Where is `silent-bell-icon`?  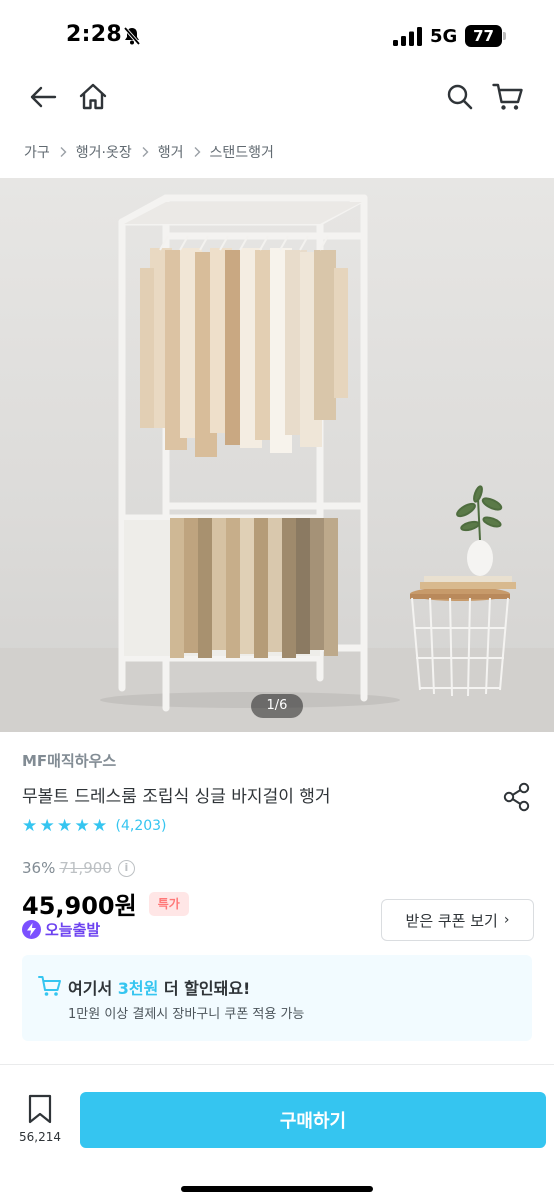 silent-bell-icon is located at coordinates (132, 36).